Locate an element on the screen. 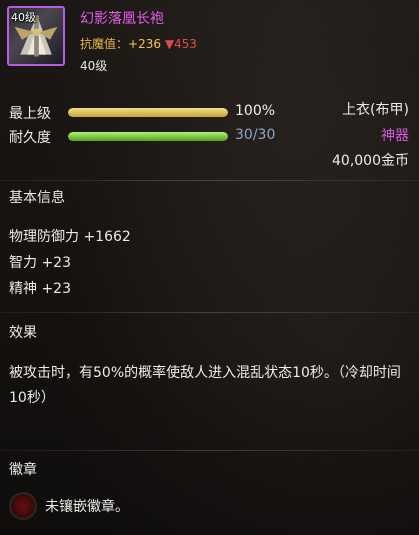 This screenshot has width=419, height=535. resist-value: 抗魔值：+236 ▼453 is located at coordinates (138, 43).